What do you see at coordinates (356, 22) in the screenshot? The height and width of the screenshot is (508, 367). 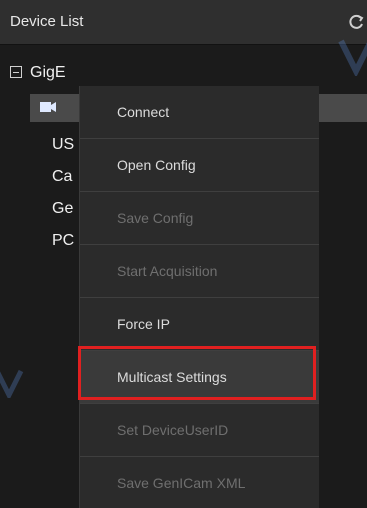 I see `refresh-icon` at bounding box center [356, 22].